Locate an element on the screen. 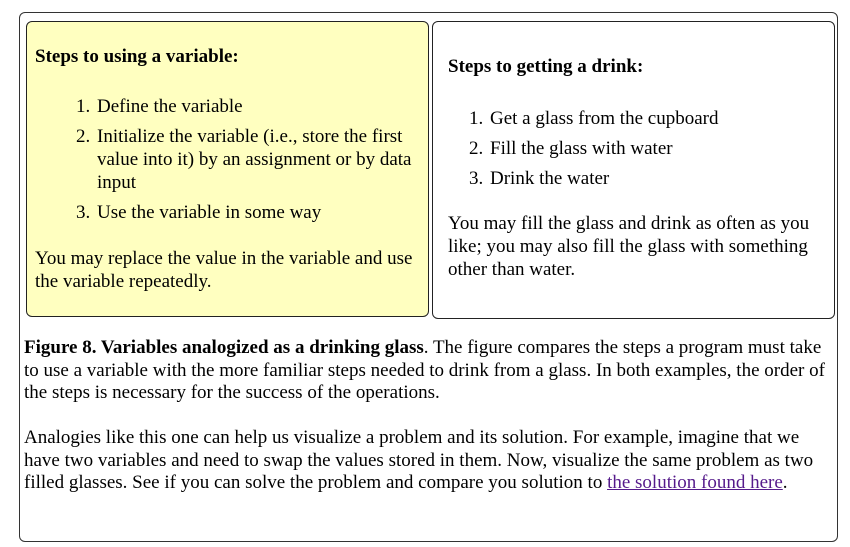 The image size is (850, 547). analogy-period: . is located at coordinates (785, 482).